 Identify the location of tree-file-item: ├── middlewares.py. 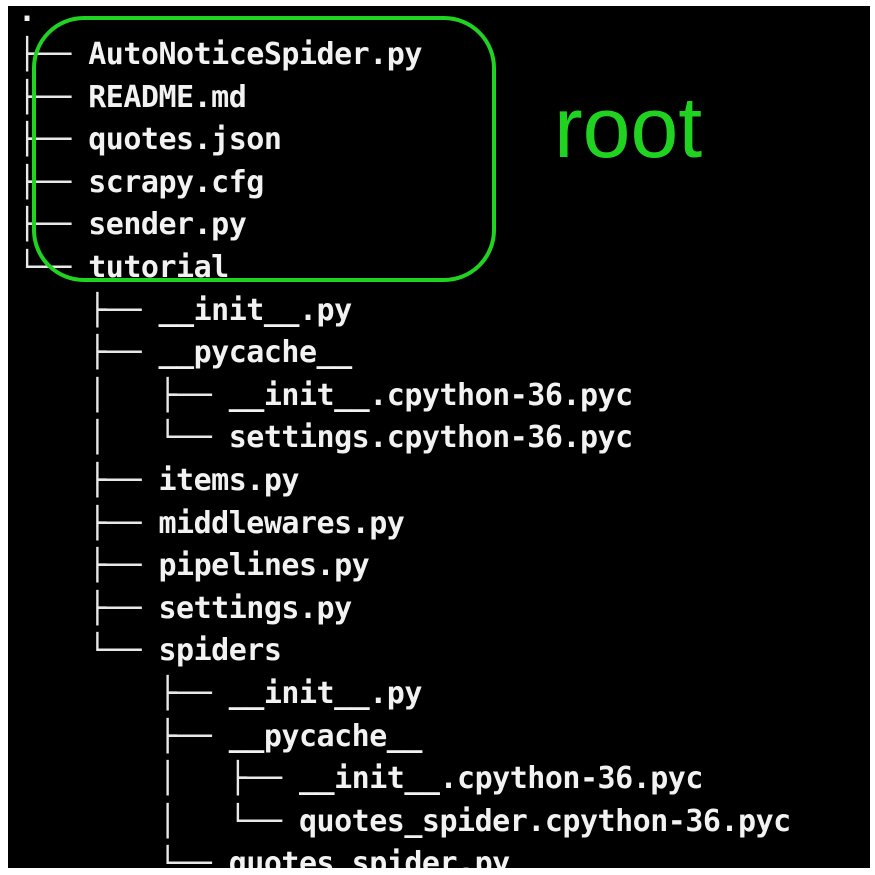
(211, 523).